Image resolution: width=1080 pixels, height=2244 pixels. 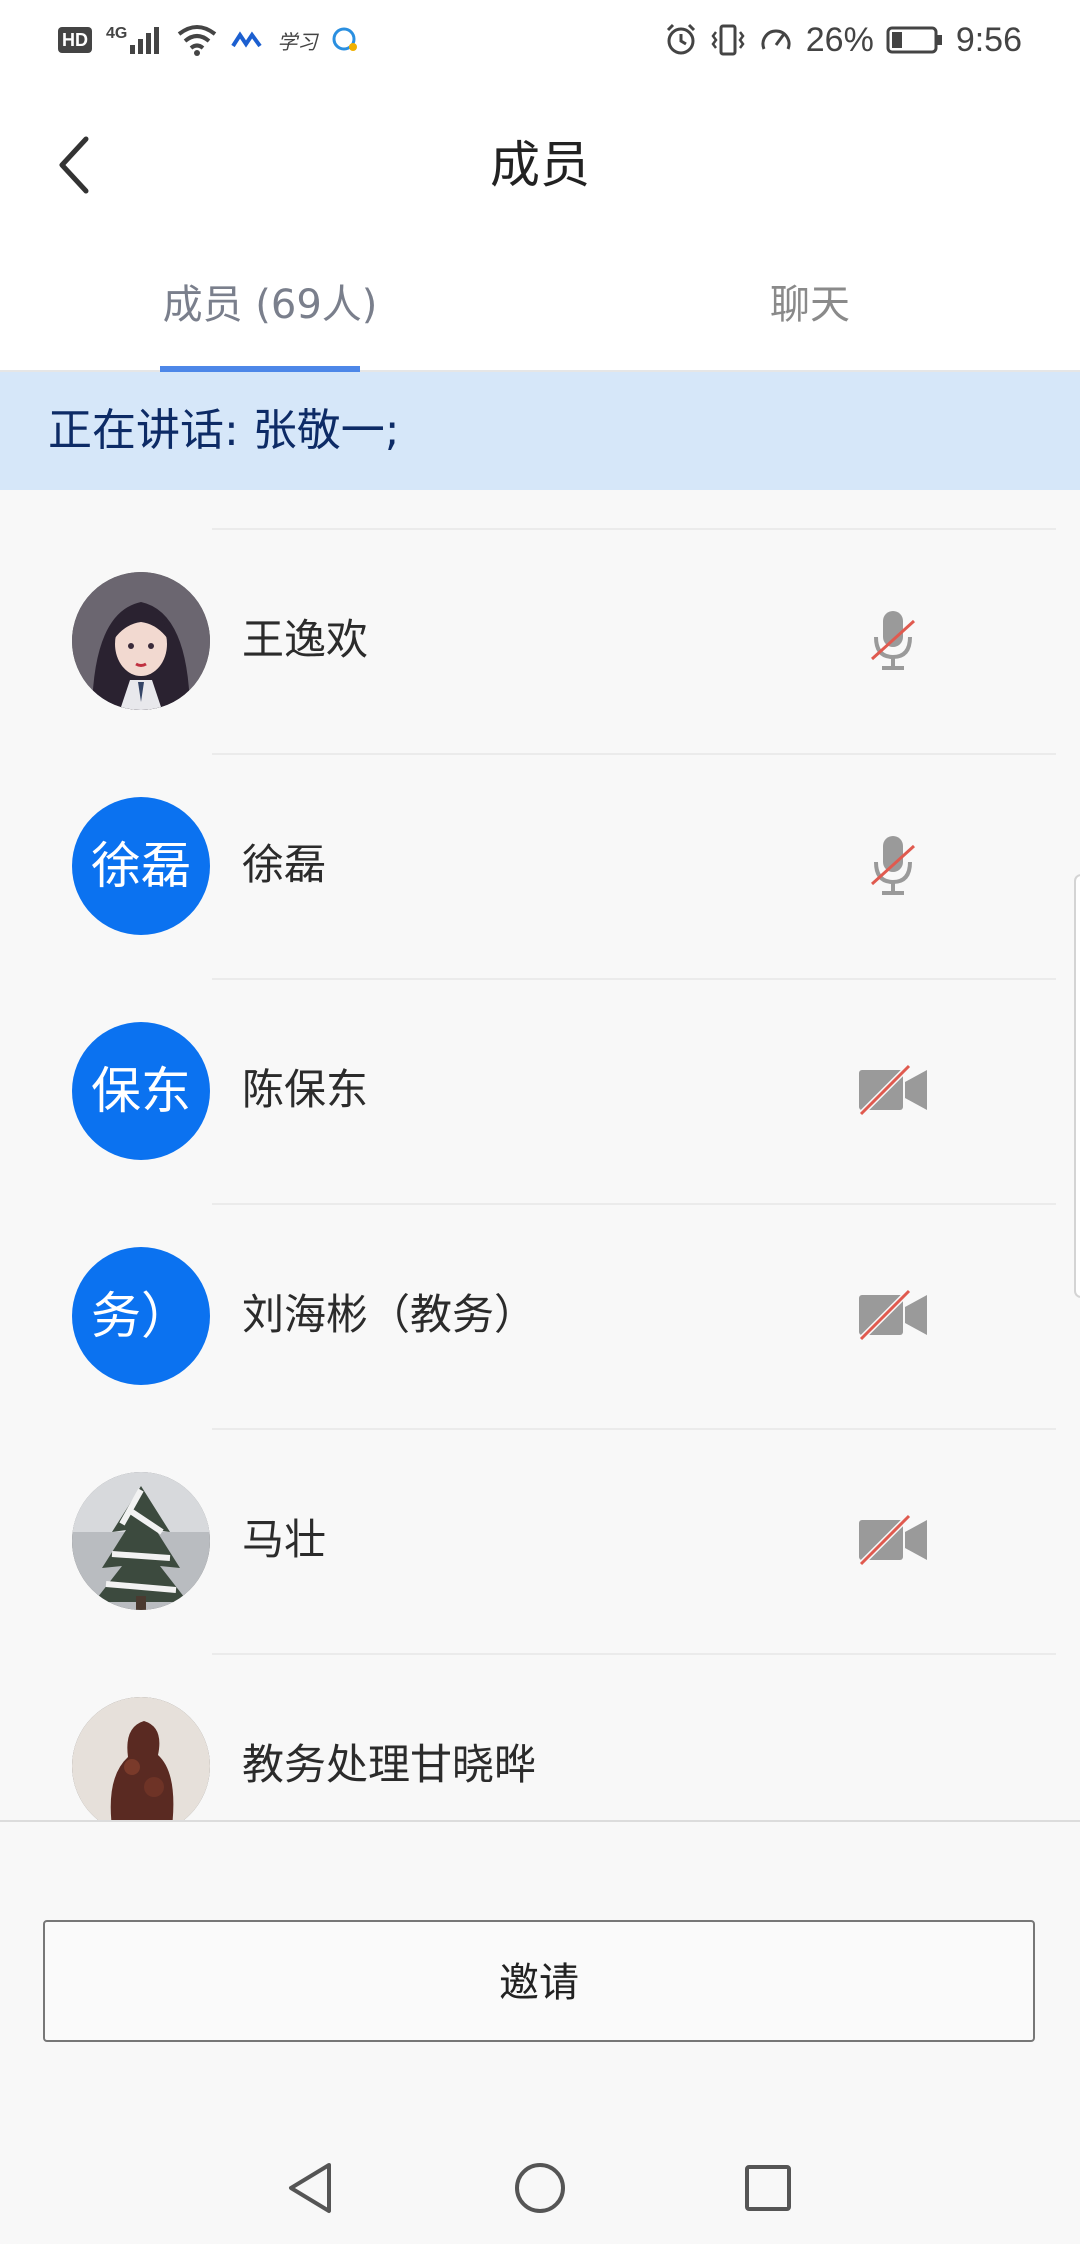 I want to click on square-recents-icon, so click(x=768, y=2188).